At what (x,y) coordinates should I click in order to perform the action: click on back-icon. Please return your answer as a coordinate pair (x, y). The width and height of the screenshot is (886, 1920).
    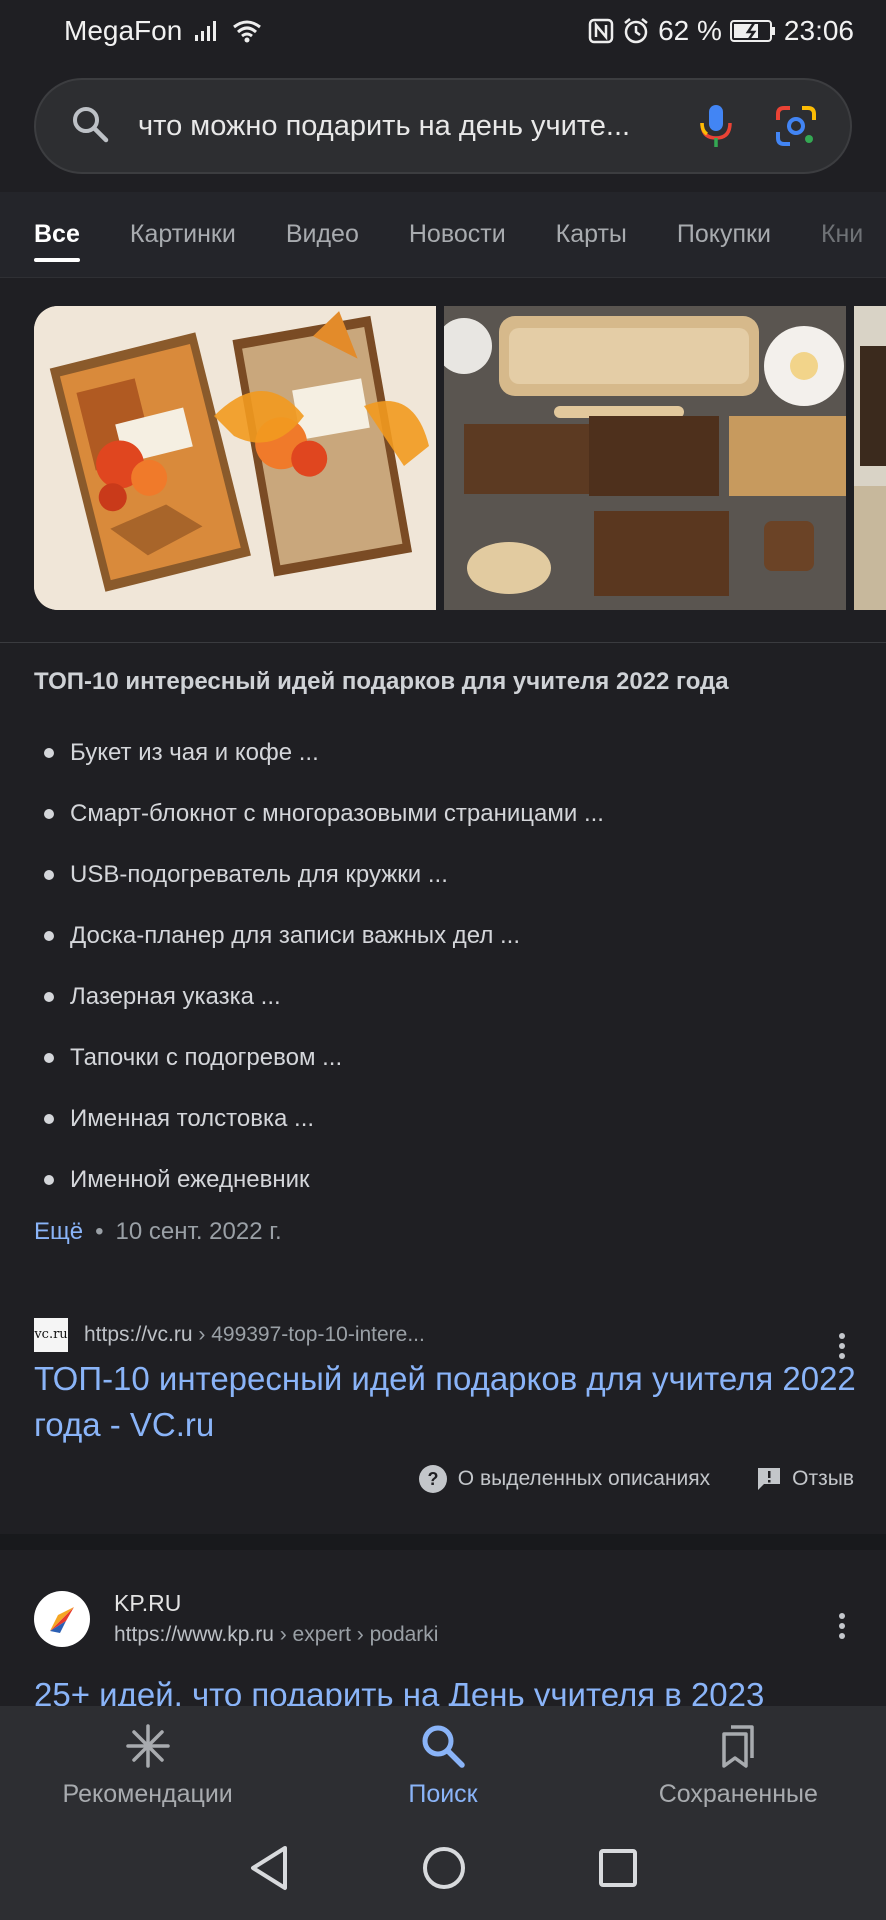
    Looking at the image, I should click on (269, 1868).